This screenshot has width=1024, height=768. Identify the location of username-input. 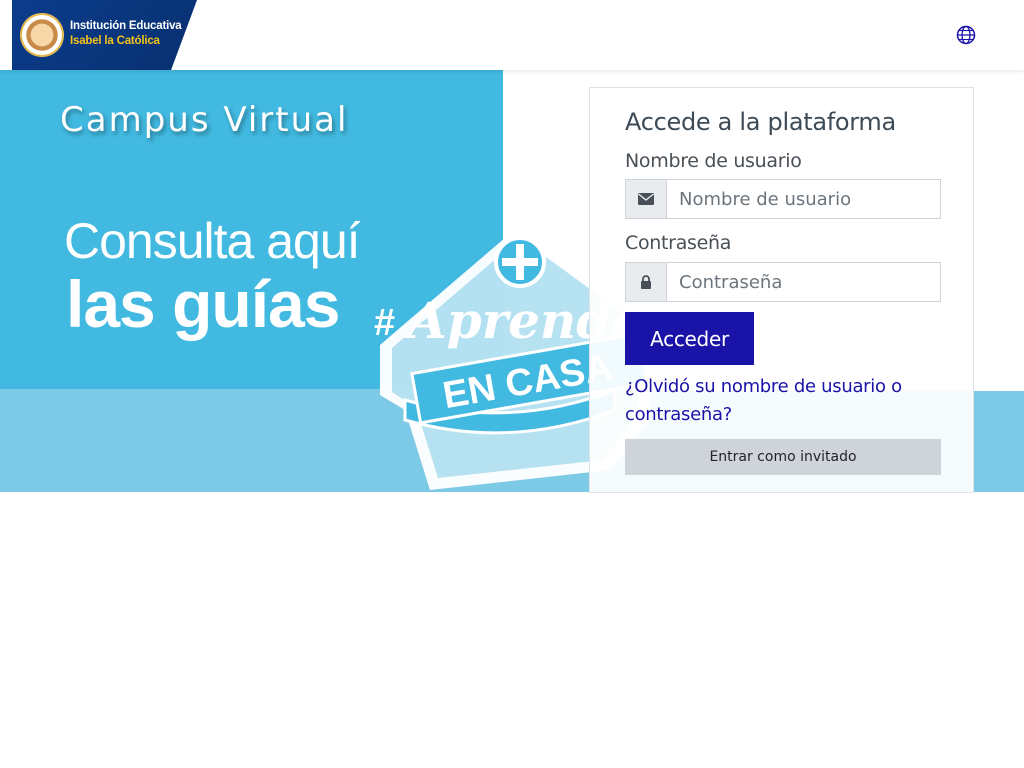
(803, 199).